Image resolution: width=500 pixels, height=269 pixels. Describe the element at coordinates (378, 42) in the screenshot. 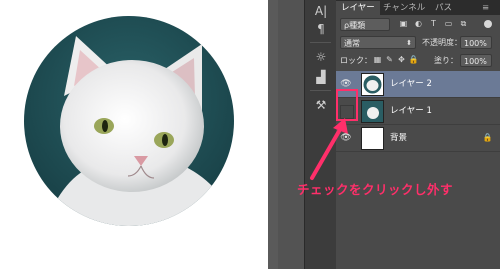

I see `blend-mode-select: 通常 ⬍` at that location.